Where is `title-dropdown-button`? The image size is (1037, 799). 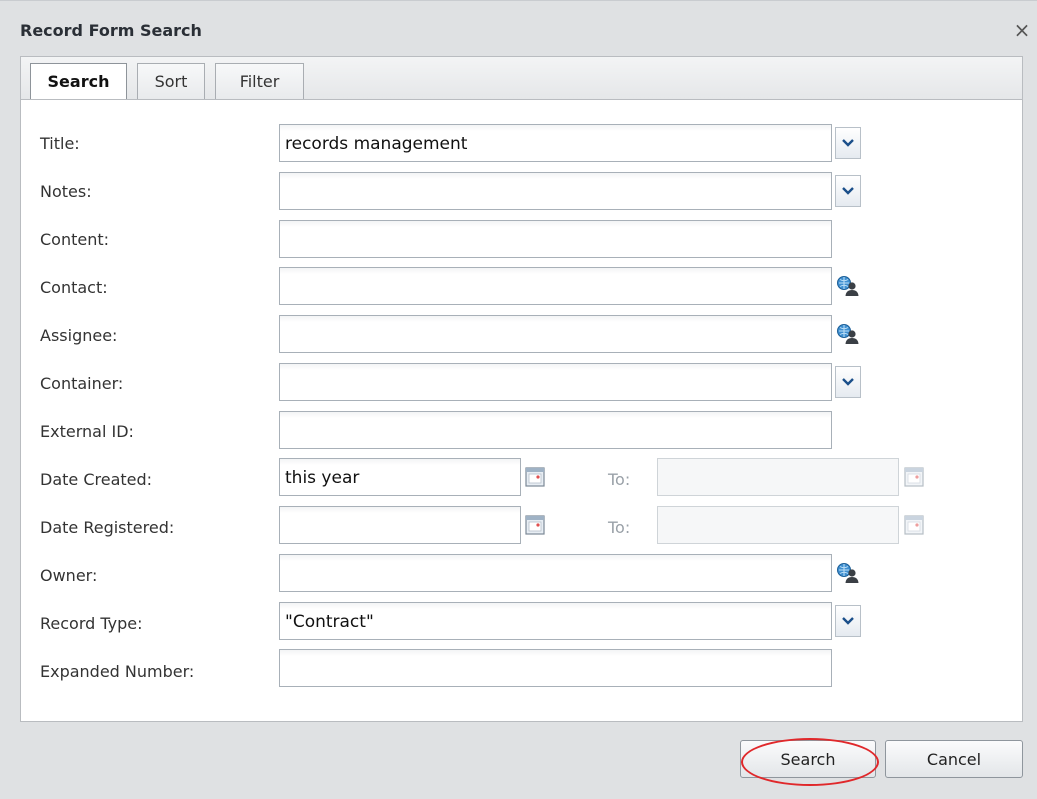 title-dropdown-button is located at coordinates (848, 143).